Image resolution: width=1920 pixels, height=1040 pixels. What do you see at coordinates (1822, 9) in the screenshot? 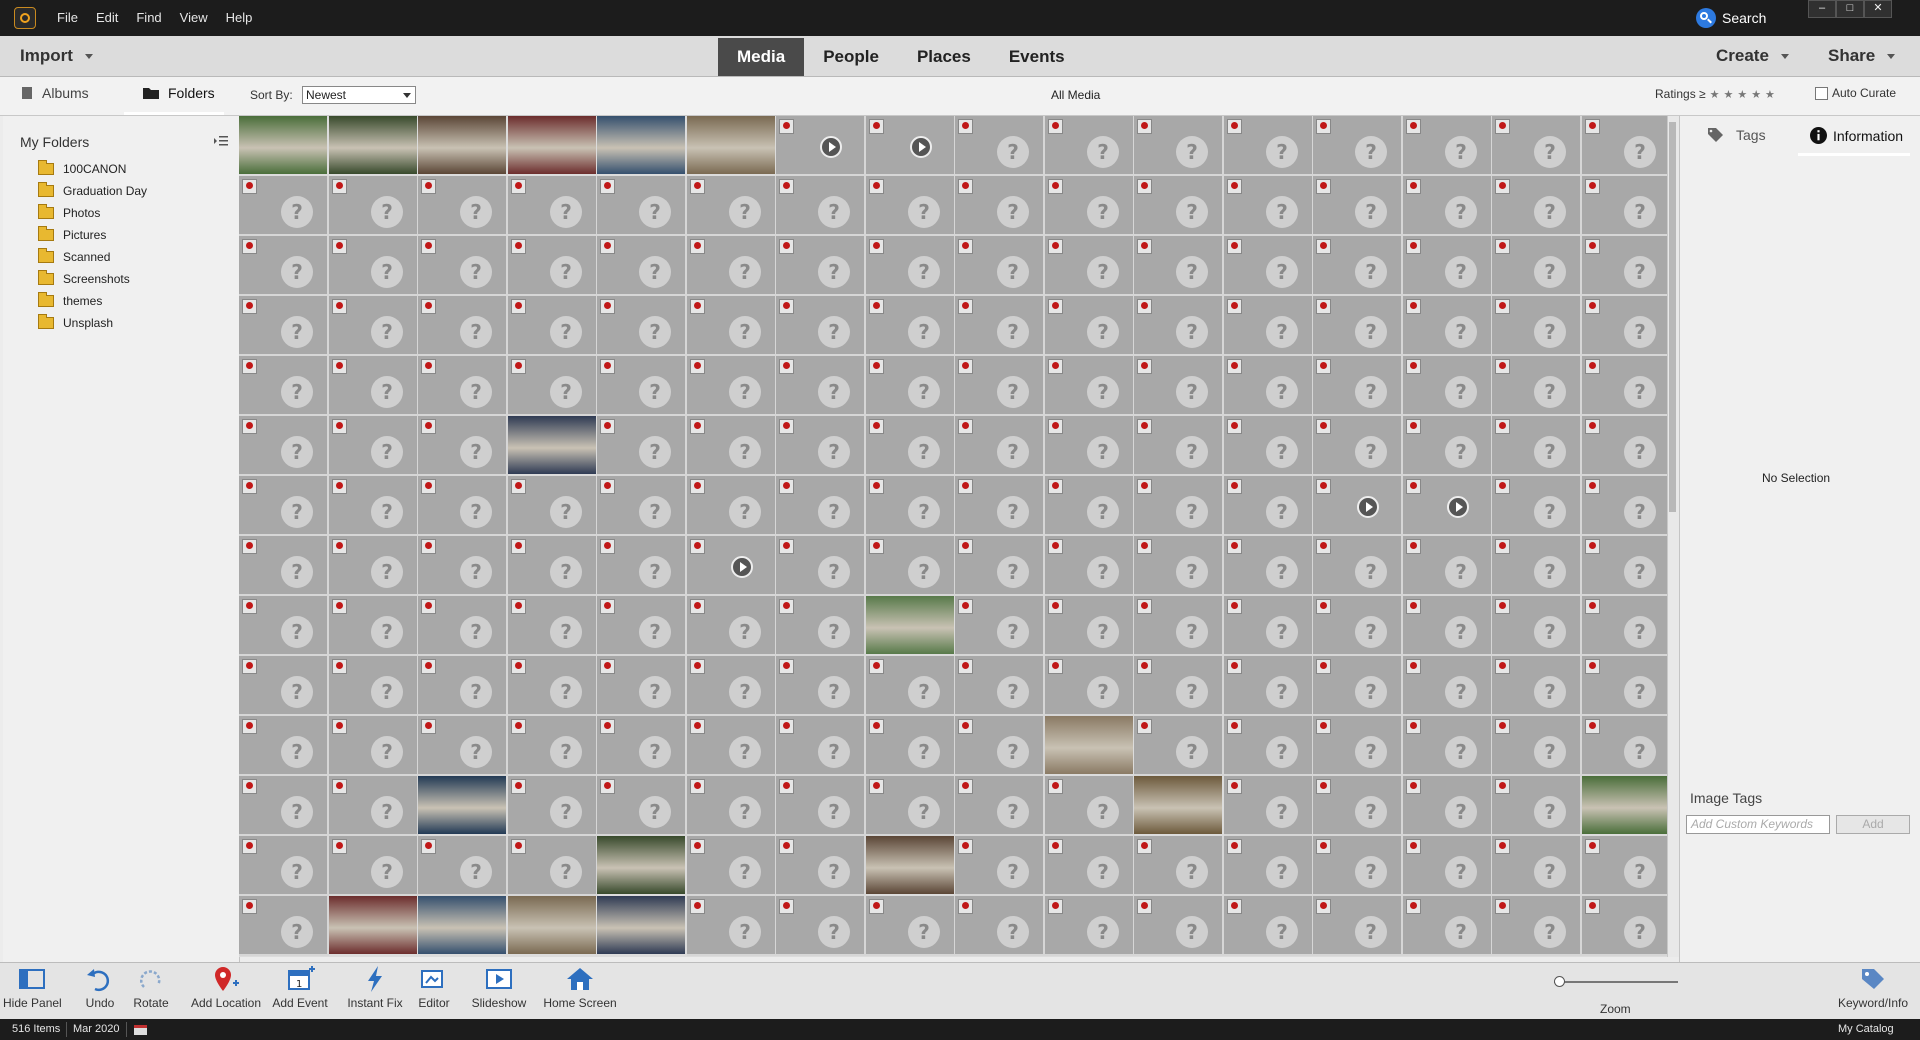
I see `minimize-button: –` at bounding box center [1822, 9].